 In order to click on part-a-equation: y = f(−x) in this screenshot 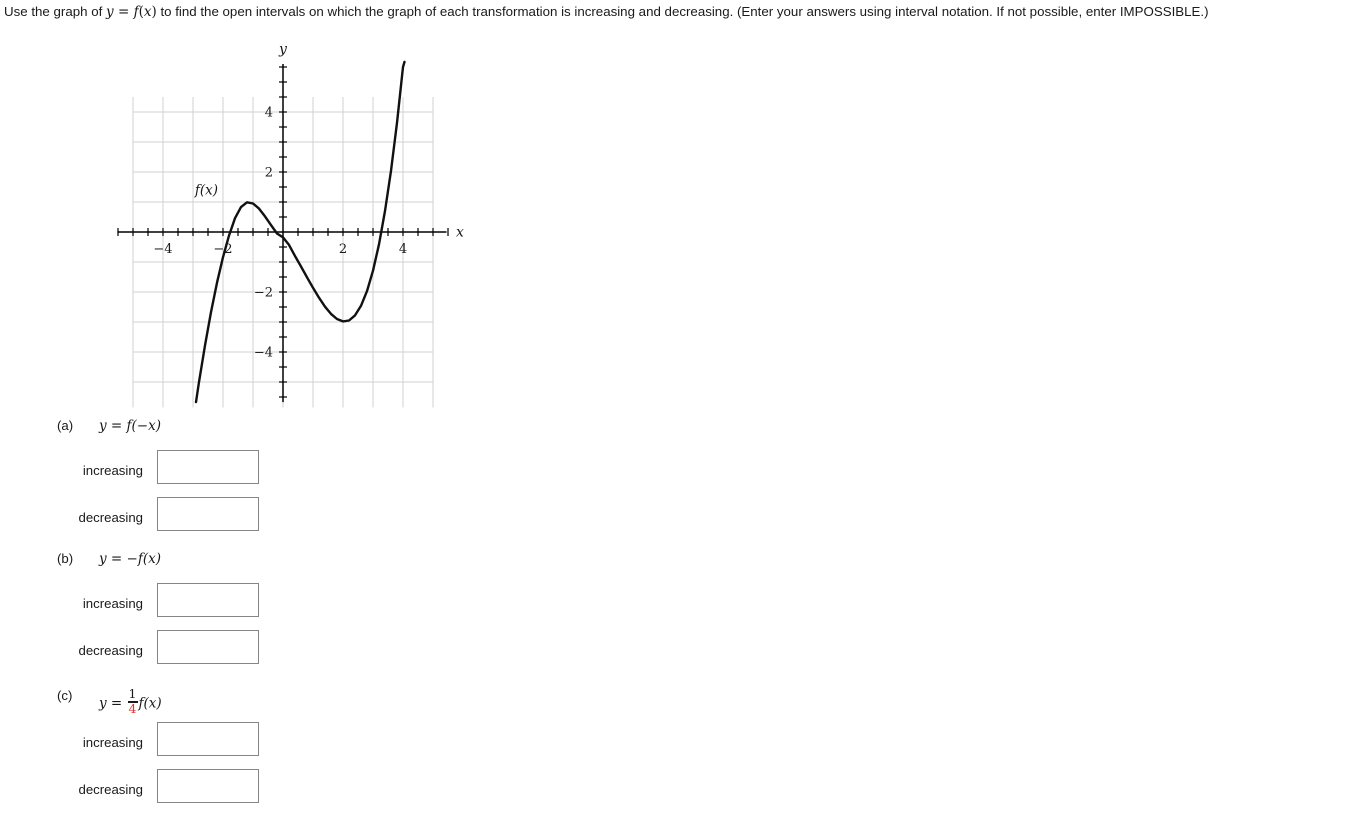, I will do `click(130, 426)`.